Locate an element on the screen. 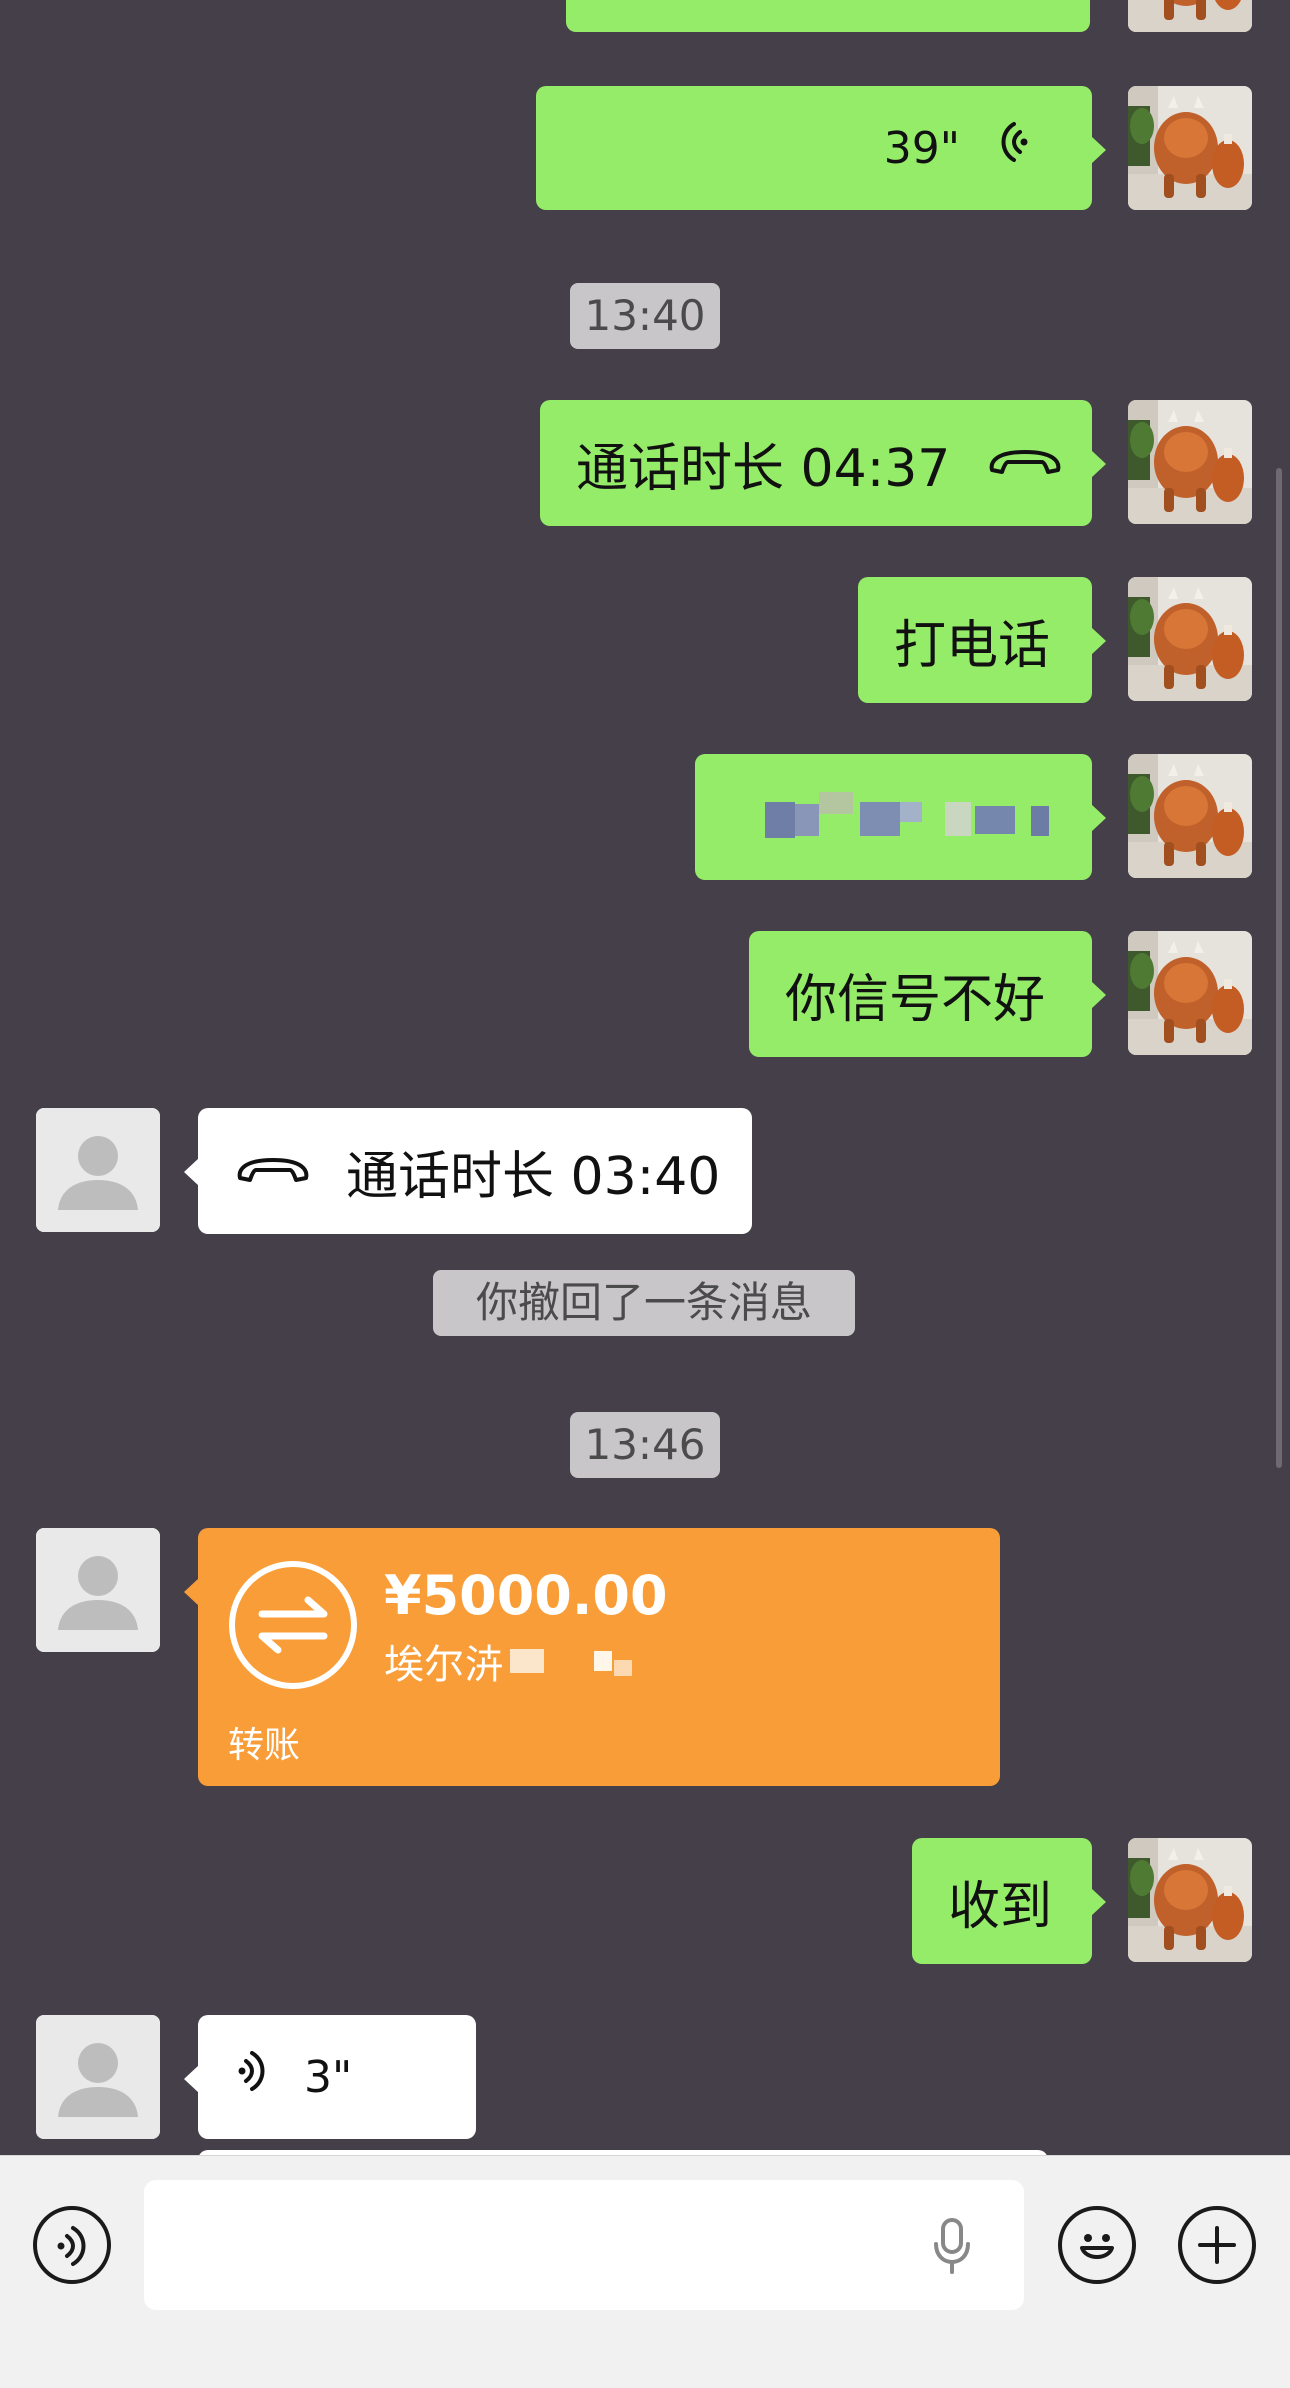 The image size is (1290, 2388). chat-input-bar is located at coordinates (645, 2271).